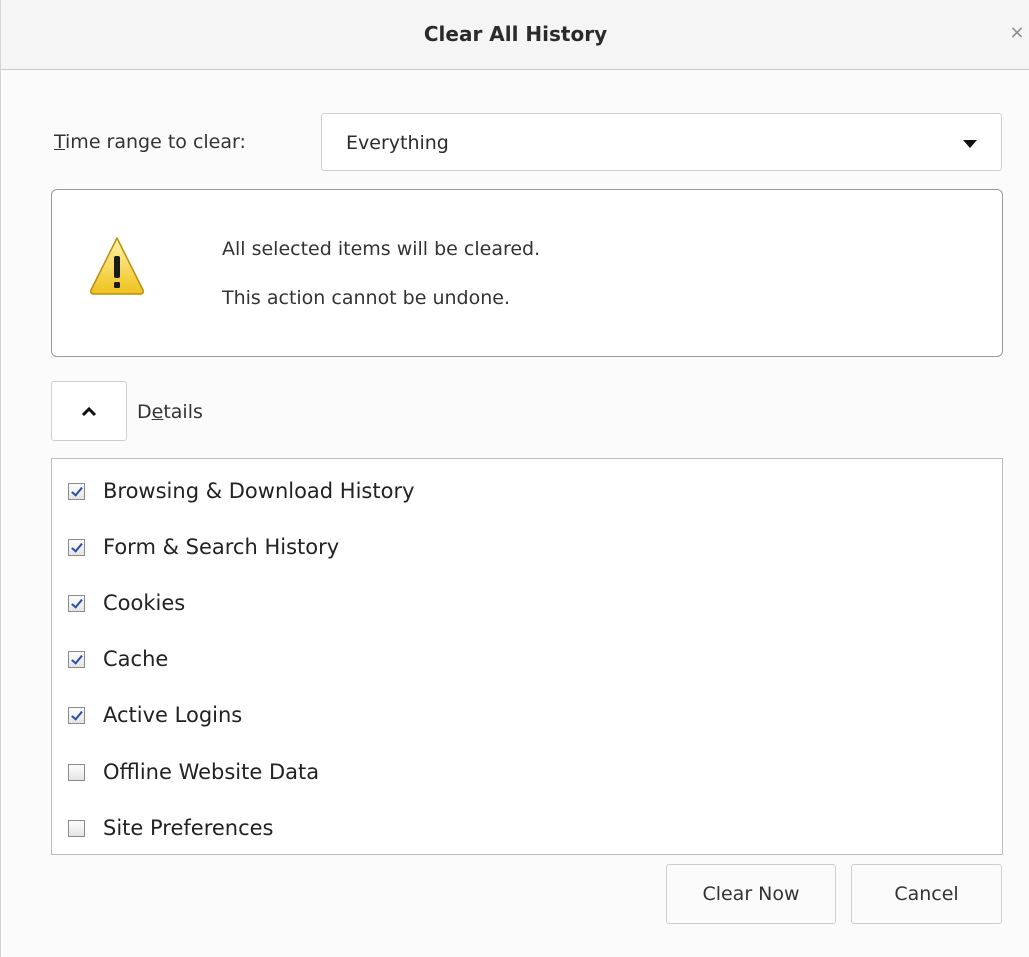 Image resolution: width=1029 pixels, height=957 pixels. What do you see at coordinates (661, 142) in the screenshot?
I see `time-range-select: Everything` at bounding box center [661, 142].